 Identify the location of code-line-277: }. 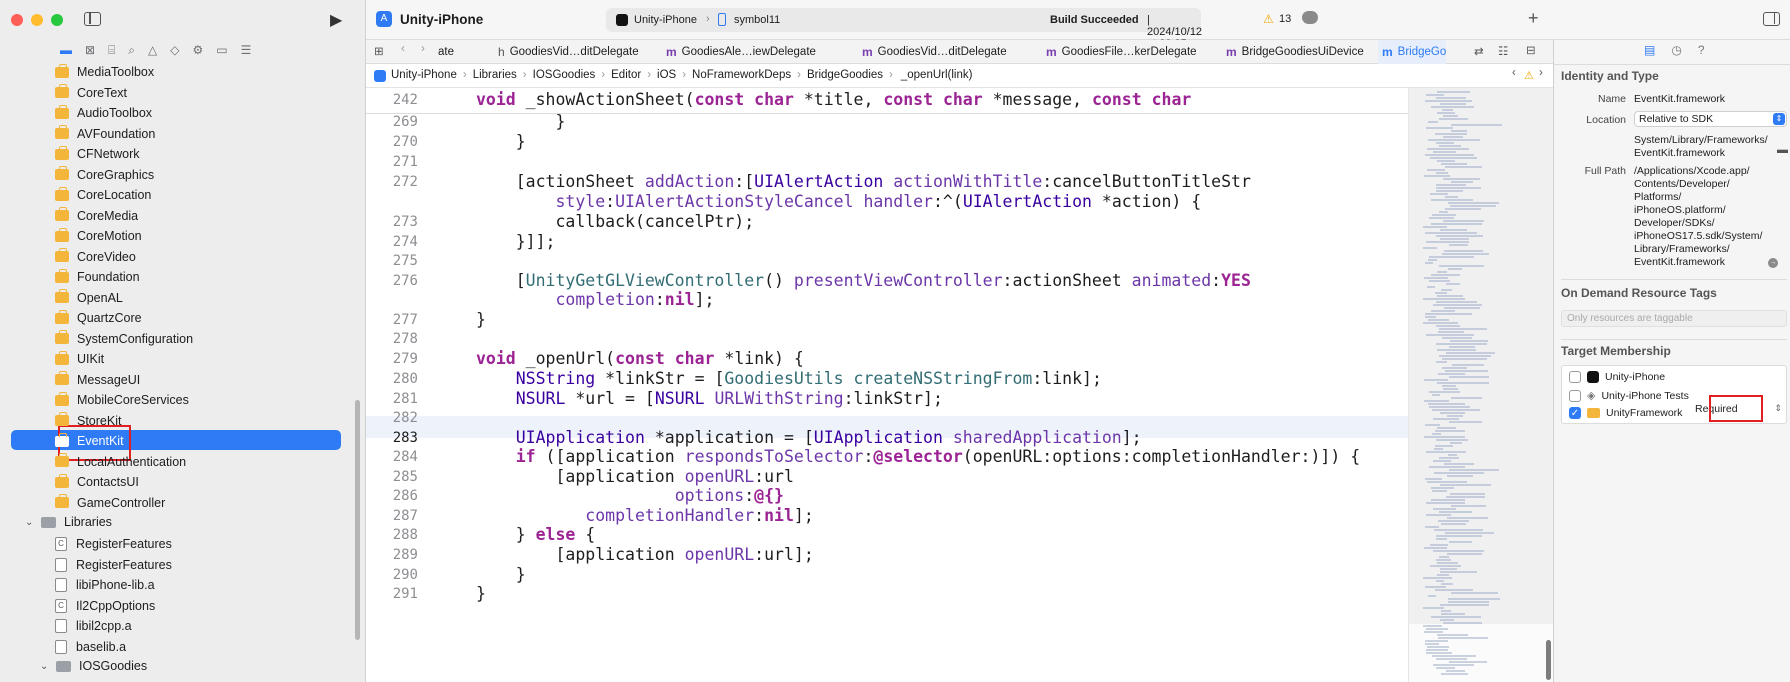
(481, 319).